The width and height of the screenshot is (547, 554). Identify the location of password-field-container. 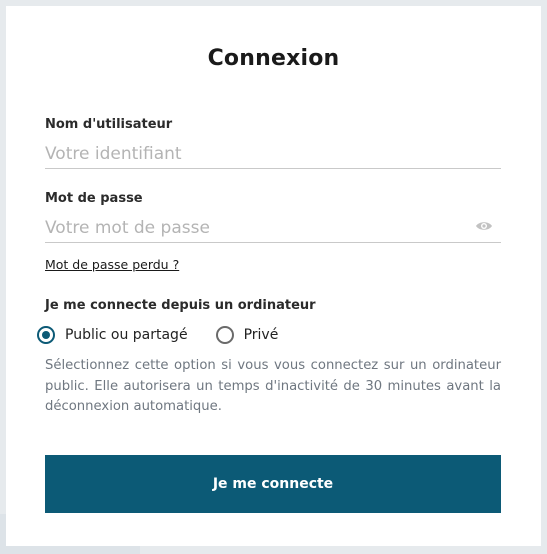
(273, 229).